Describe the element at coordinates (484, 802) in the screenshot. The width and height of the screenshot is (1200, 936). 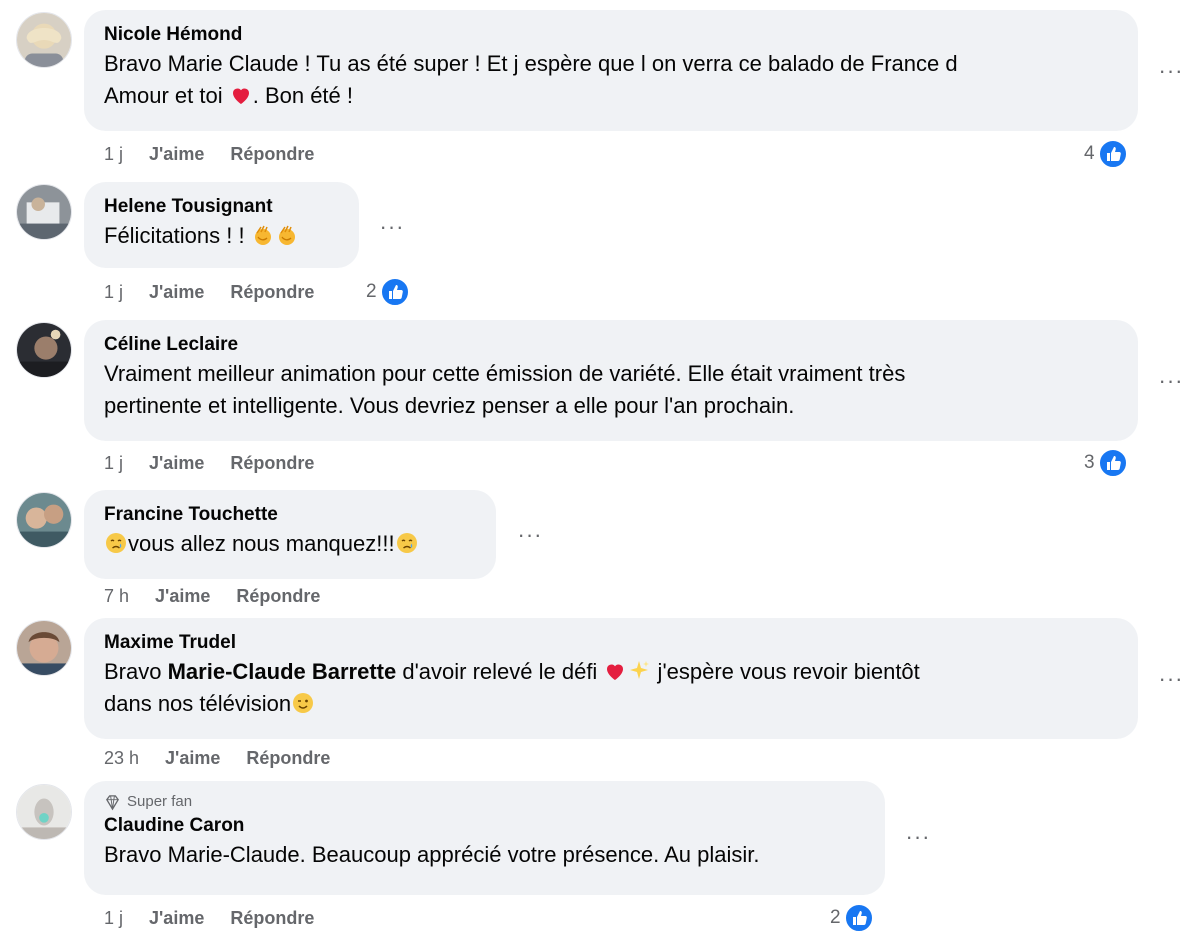
I see `super-fan-badge: Super fan` at that location.